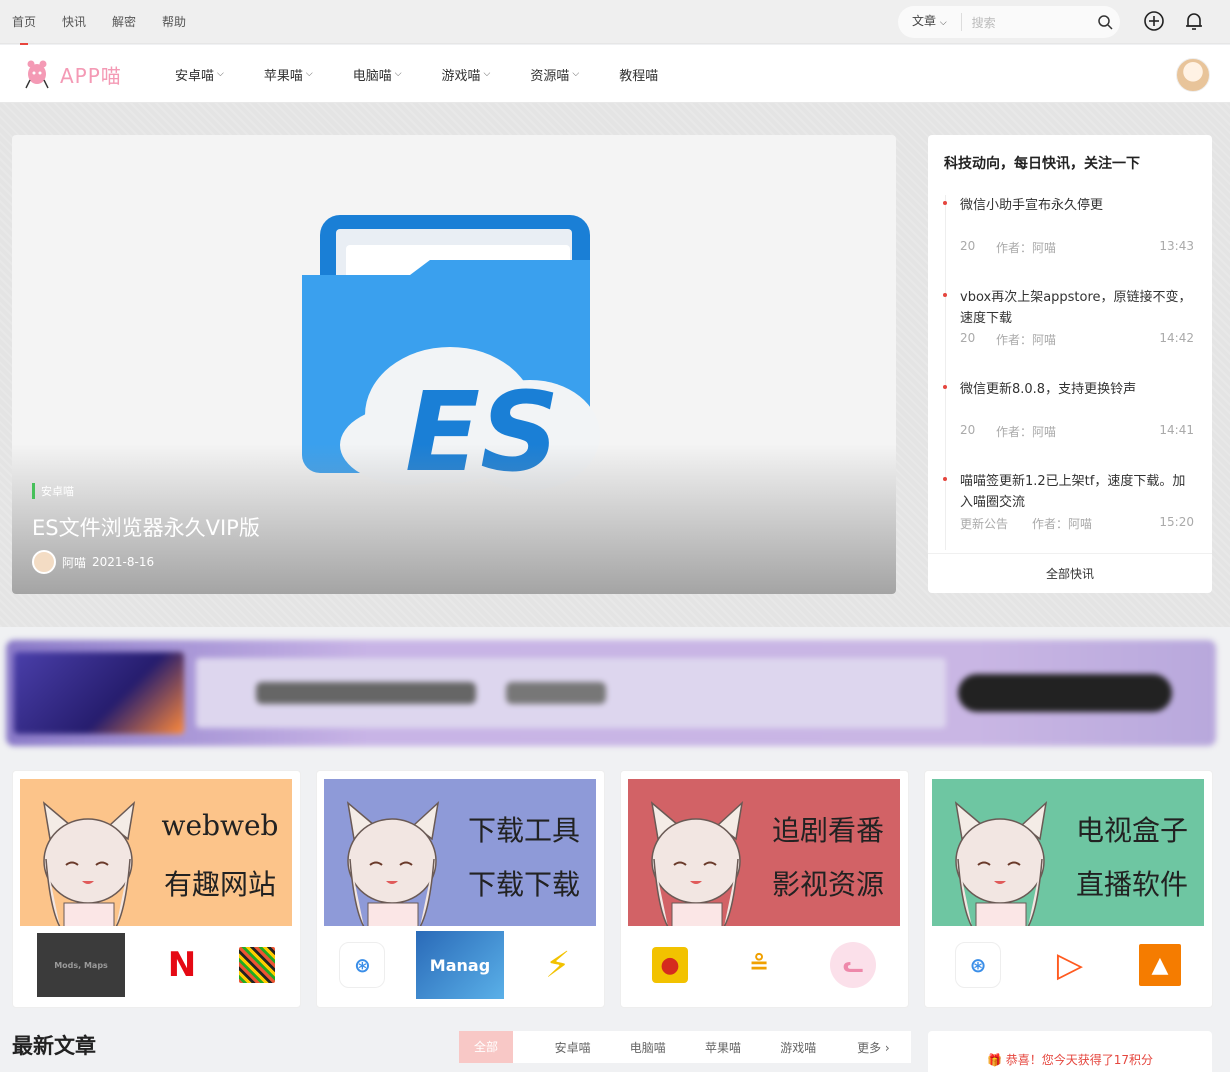  I want to click on card-banner: 电视盒子 直播软件, so click(1068, 852).